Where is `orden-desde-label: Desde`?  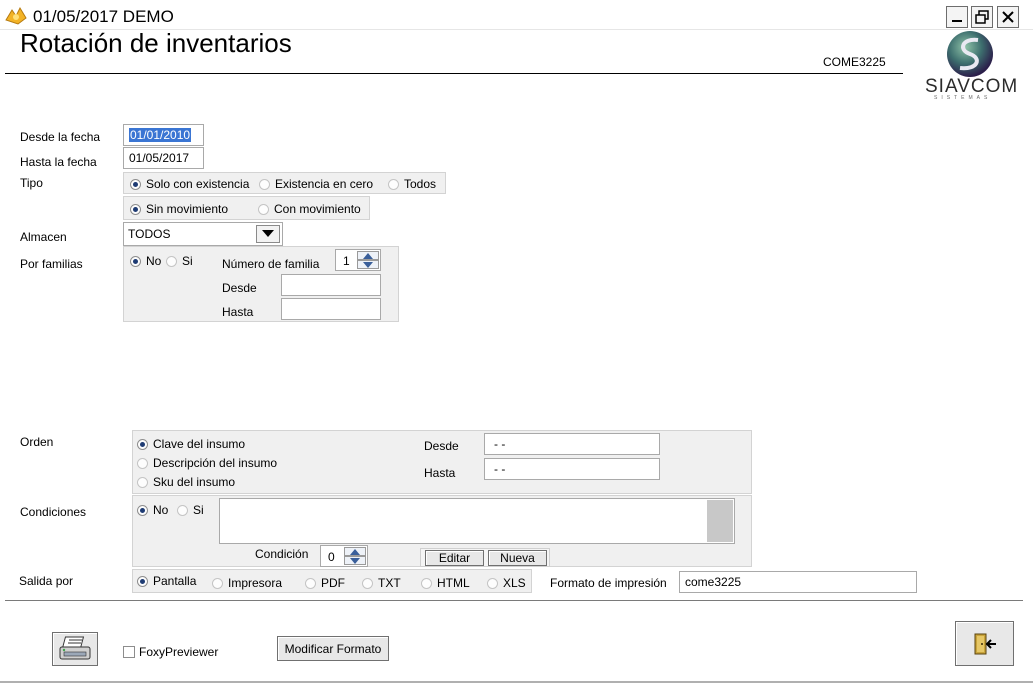
orden-desde-label: Desde is located at coordinates (441, 446).